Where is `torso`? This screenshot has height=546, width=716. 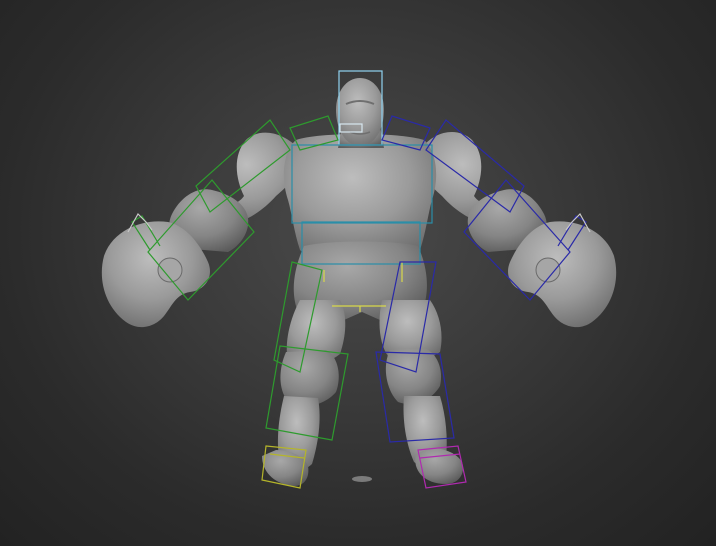 torso is located at coordinates (360, 196).